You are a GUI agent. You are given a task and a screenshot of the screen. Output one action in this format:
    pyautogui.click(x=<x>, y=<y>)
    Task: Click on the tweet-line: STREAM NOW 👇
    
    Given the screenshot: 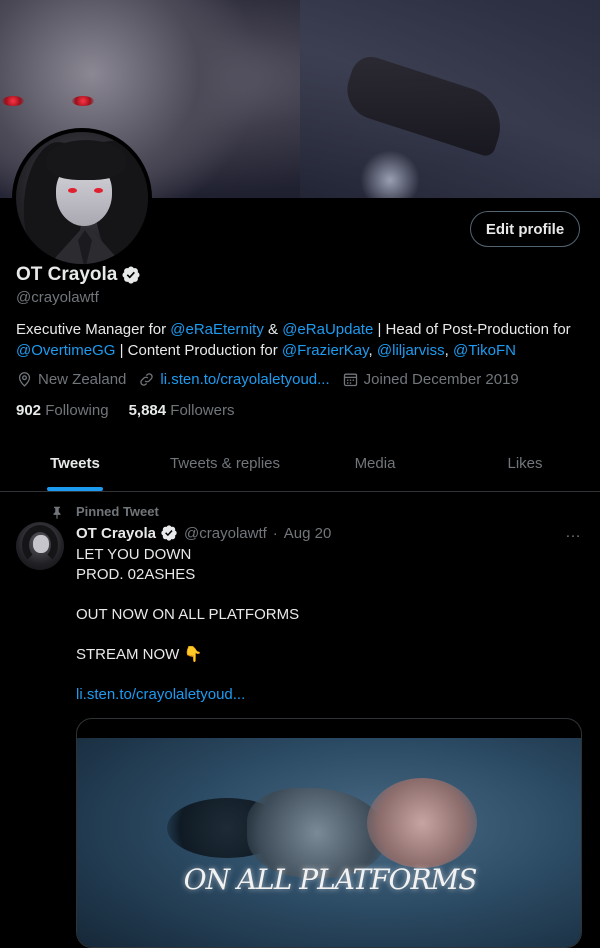 What is the action you would take?
    pyautogui.click(x=139, y=654)
    